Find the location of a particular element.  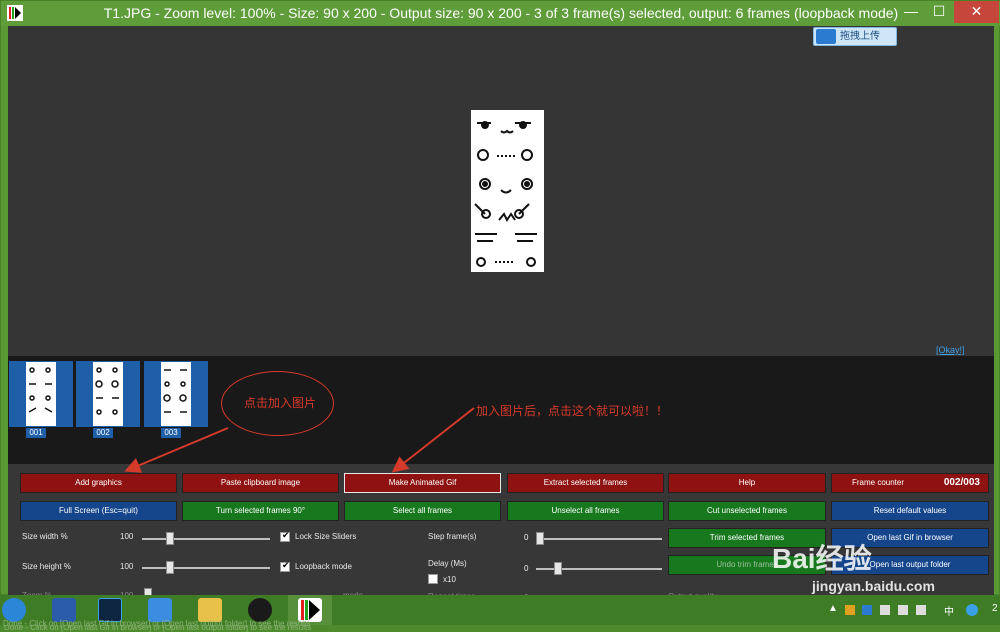

tray-volume-icon is located at coordinates (921, 610).